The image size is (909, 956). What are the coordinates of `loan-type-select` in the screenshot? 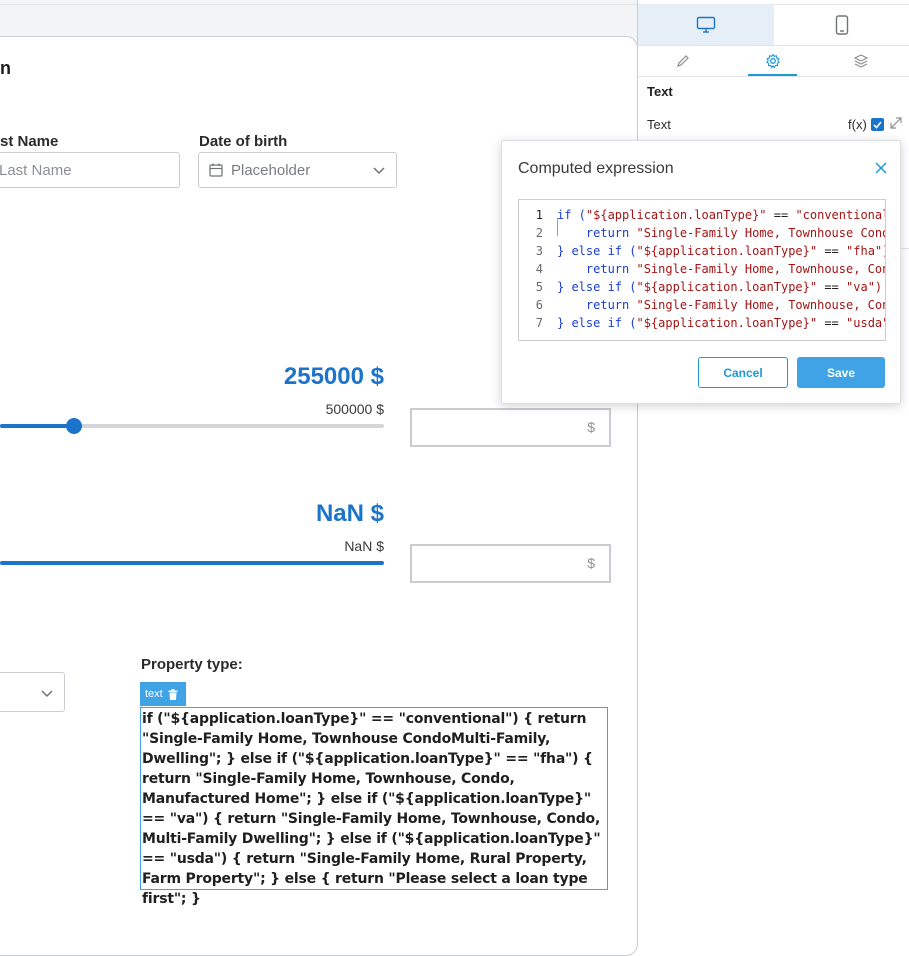 It's located at (32, 692).